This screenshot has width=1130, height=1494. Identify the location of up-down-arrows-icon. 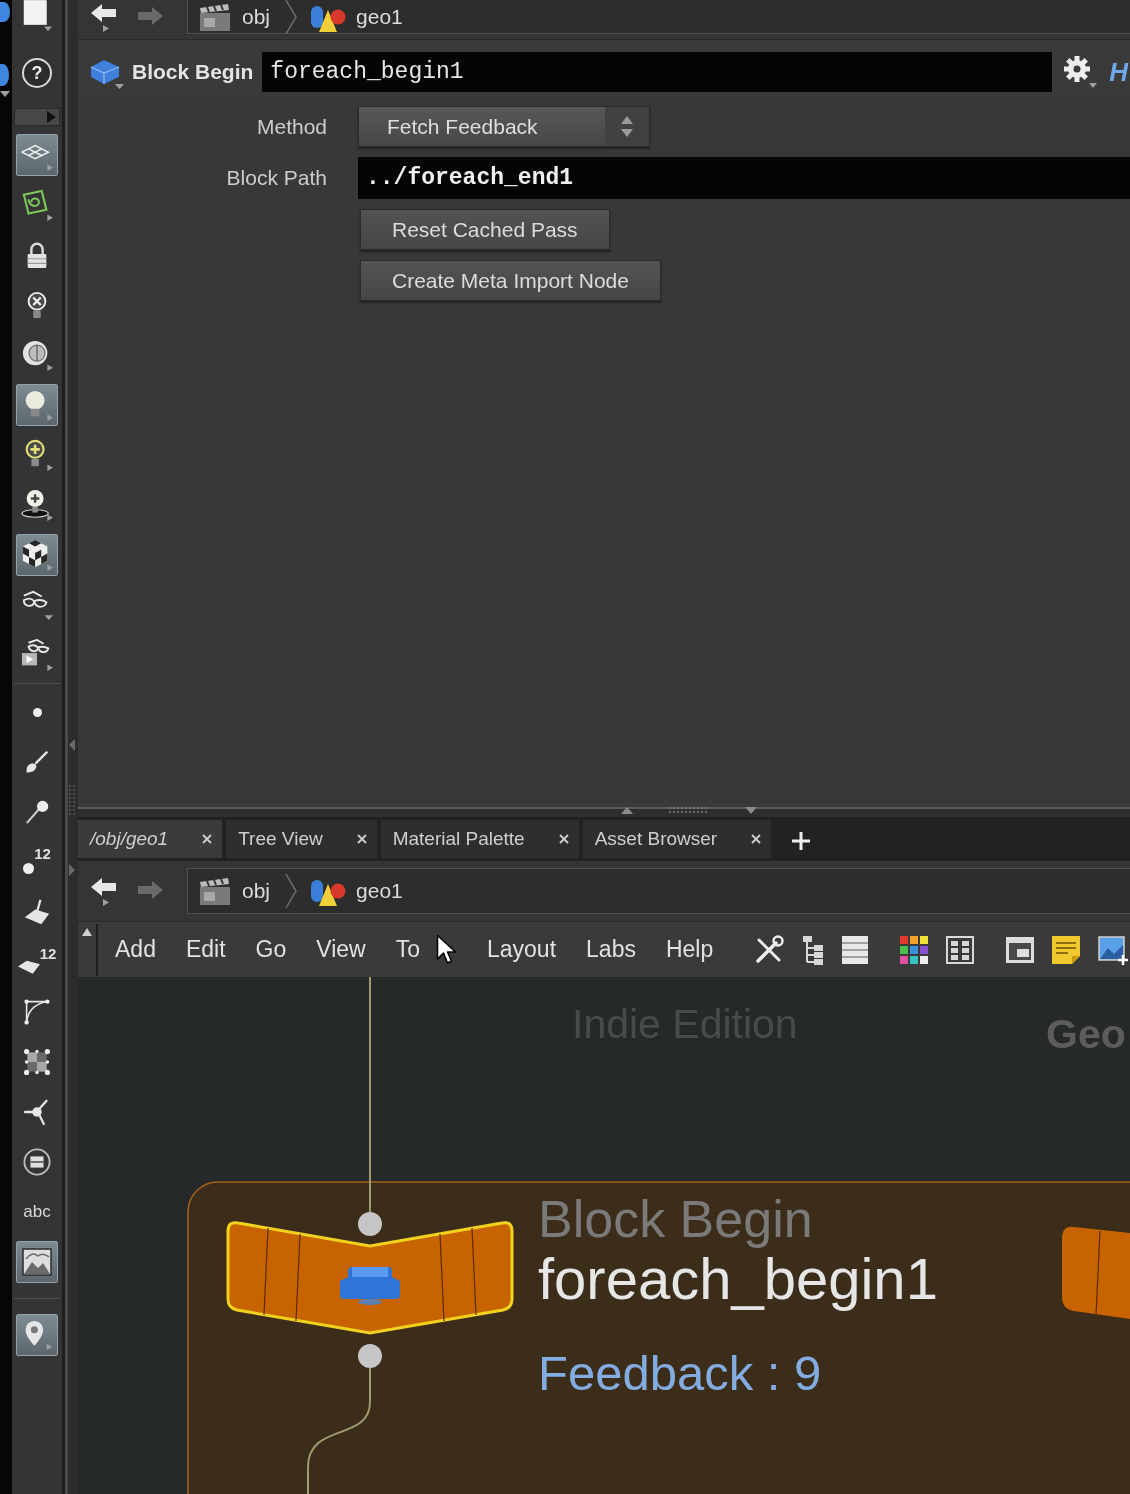
(627, 126).